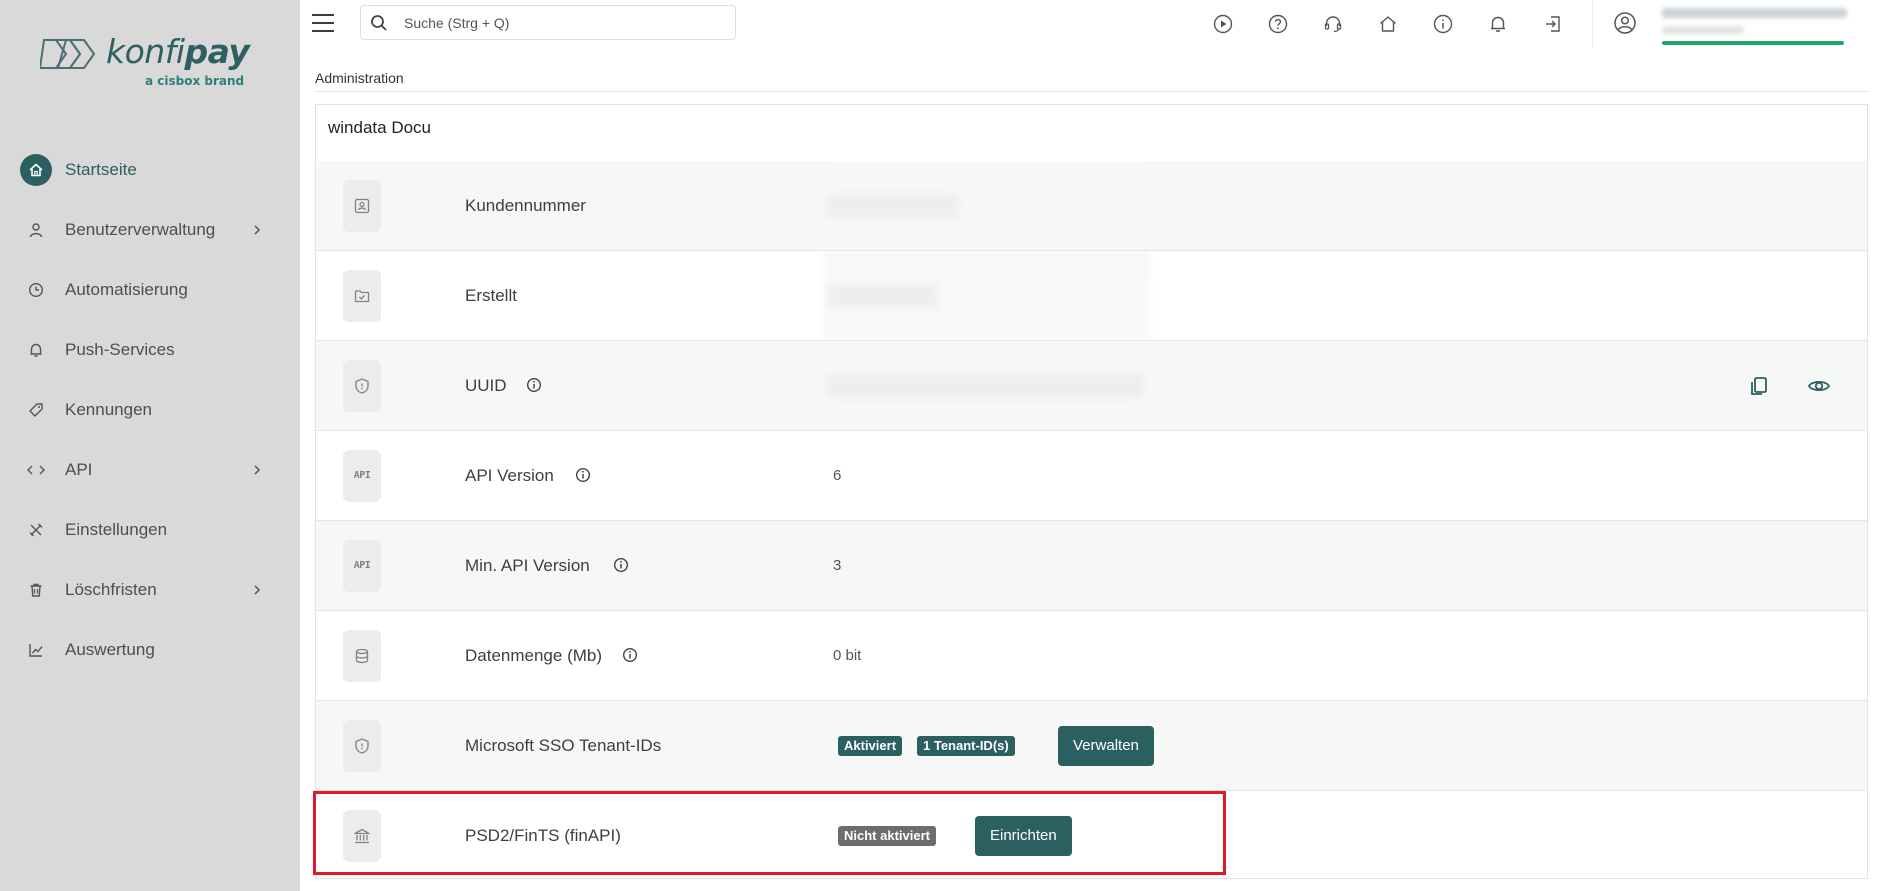 This screenshot has width=1885, height=891. I want to click on sidebar-item-benutzerverwaltung: Benutzerverwaltung, so click(150, 230).